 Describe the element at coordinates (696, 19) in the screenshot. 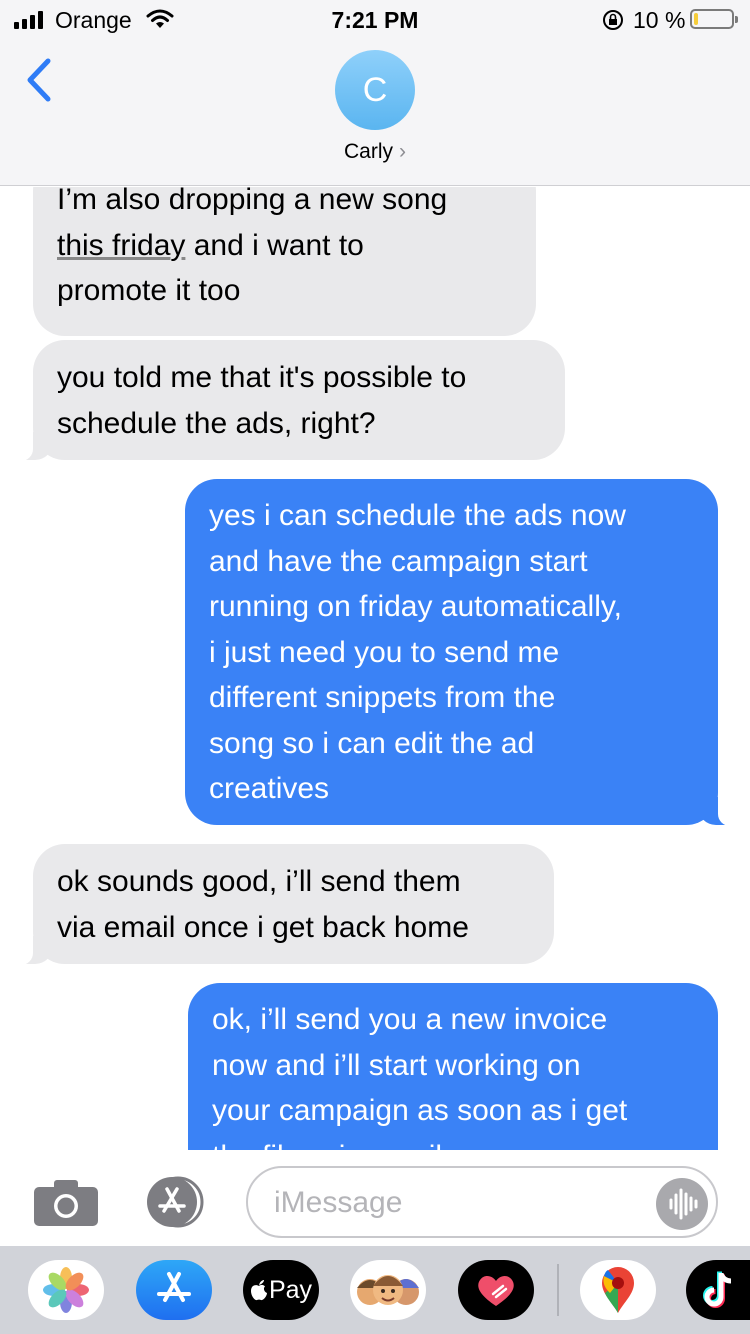

I see `battery-fill` at that location.